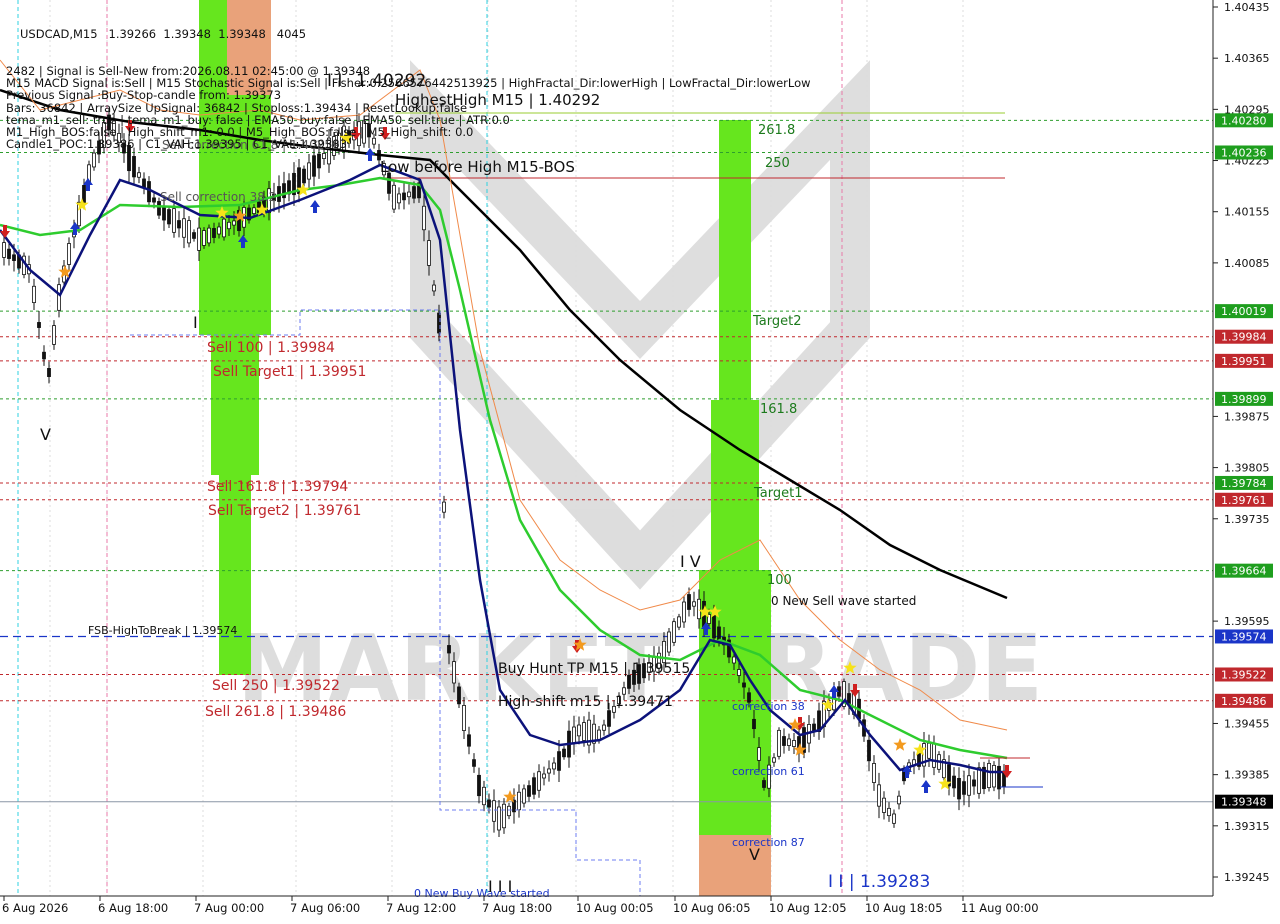 The height and width of the screenshot is (924, 1280). Describe the element at coordinates (1247, 58) in the screenshot. I see `price-tick-label: 1.40365` at that location.